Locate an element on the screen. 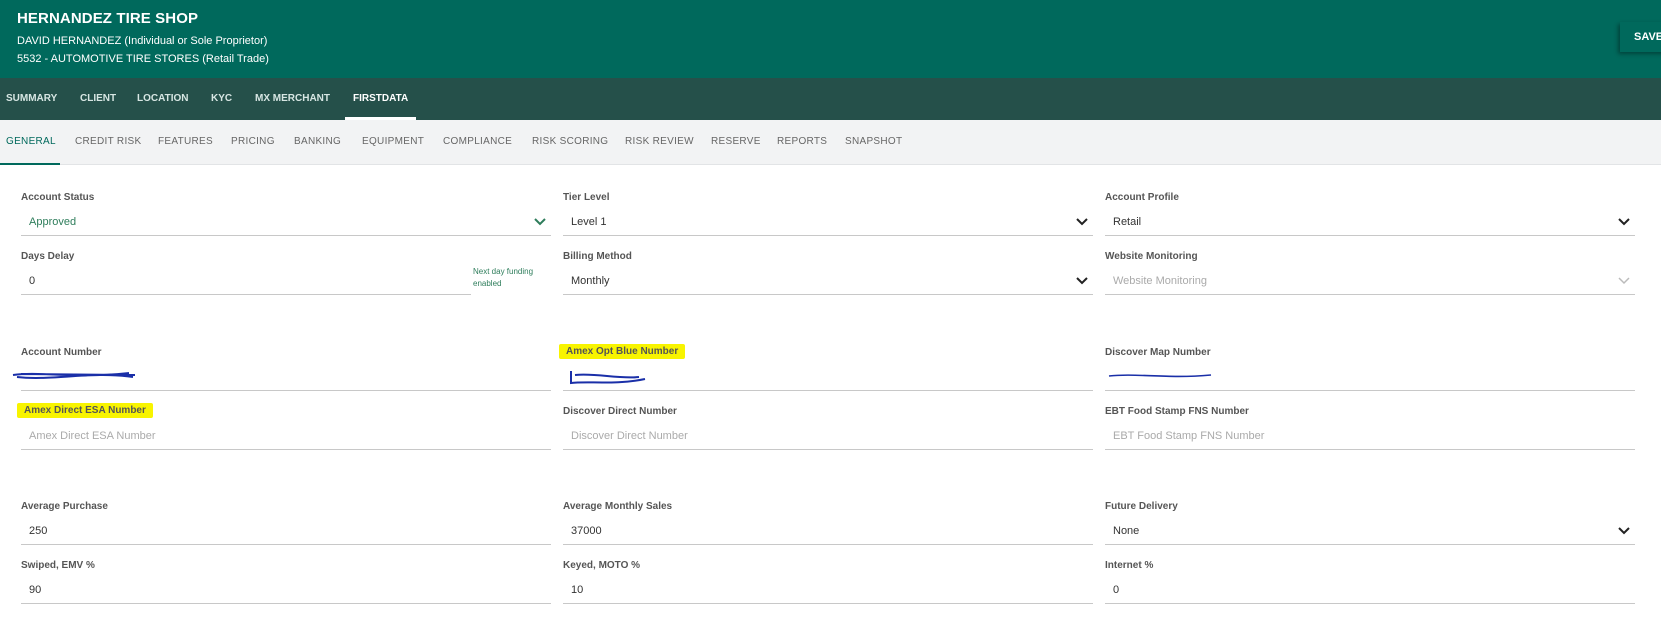 Image resolution: width=1661 pixels, height=635 pixels. days-delay-input: 0 is located at coordinates (246, 281).